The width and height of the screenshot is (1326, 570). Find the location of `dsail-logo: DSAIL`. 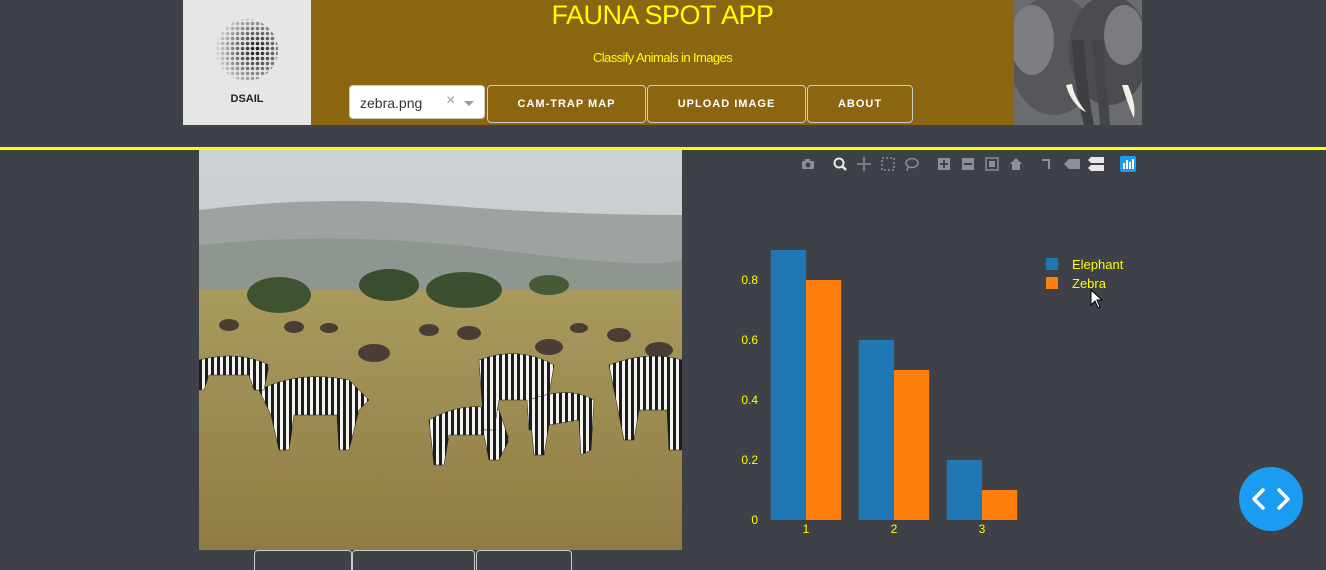

dsail-logo: DSAIL is located at coordinates (247, 62).